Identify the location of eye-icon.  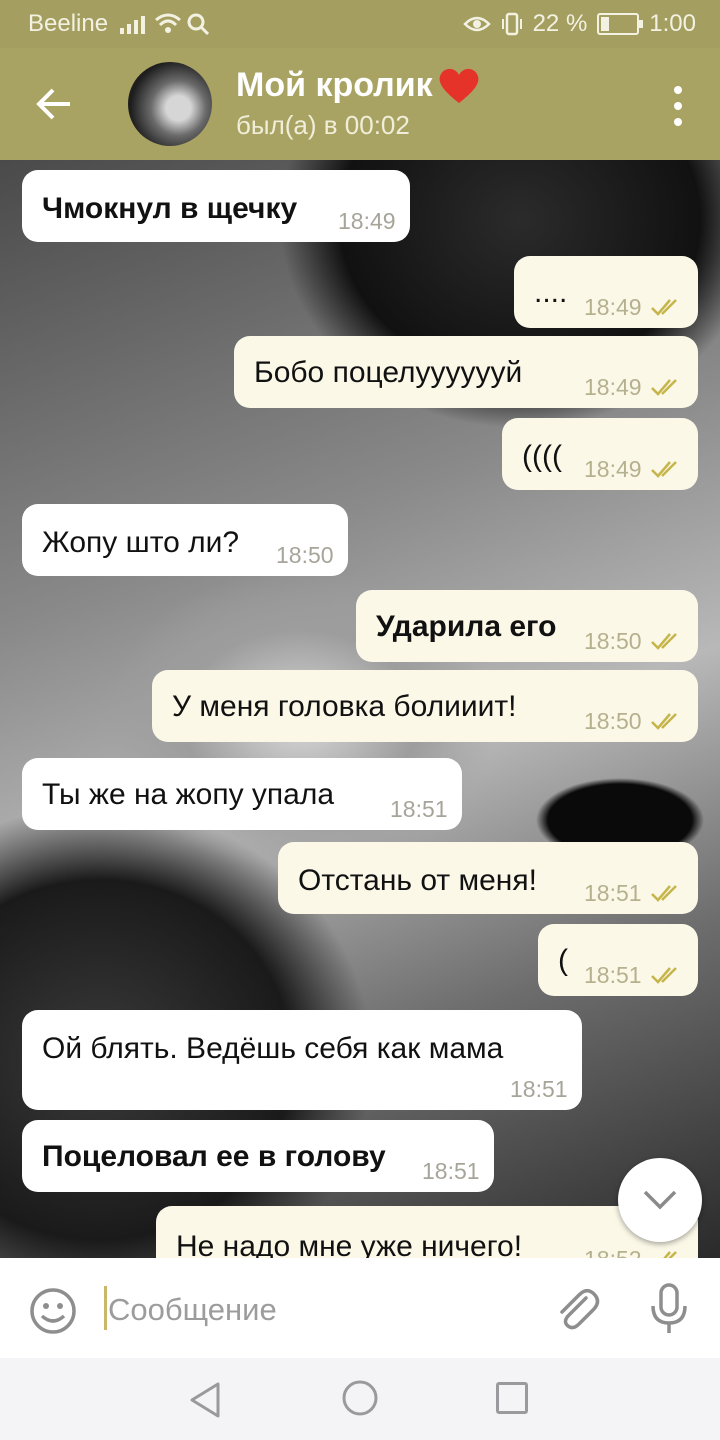
(476, 24).